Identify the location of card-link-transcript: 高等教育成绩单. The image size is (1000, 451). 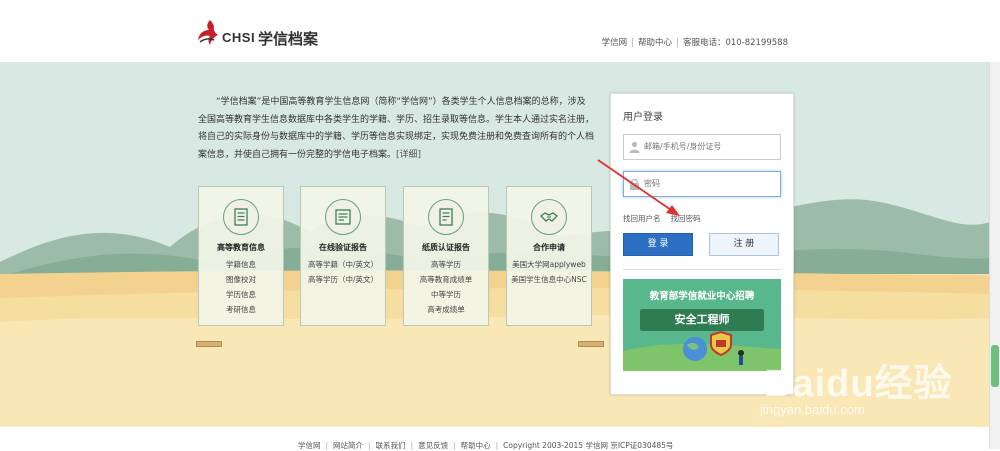
(446, 279).